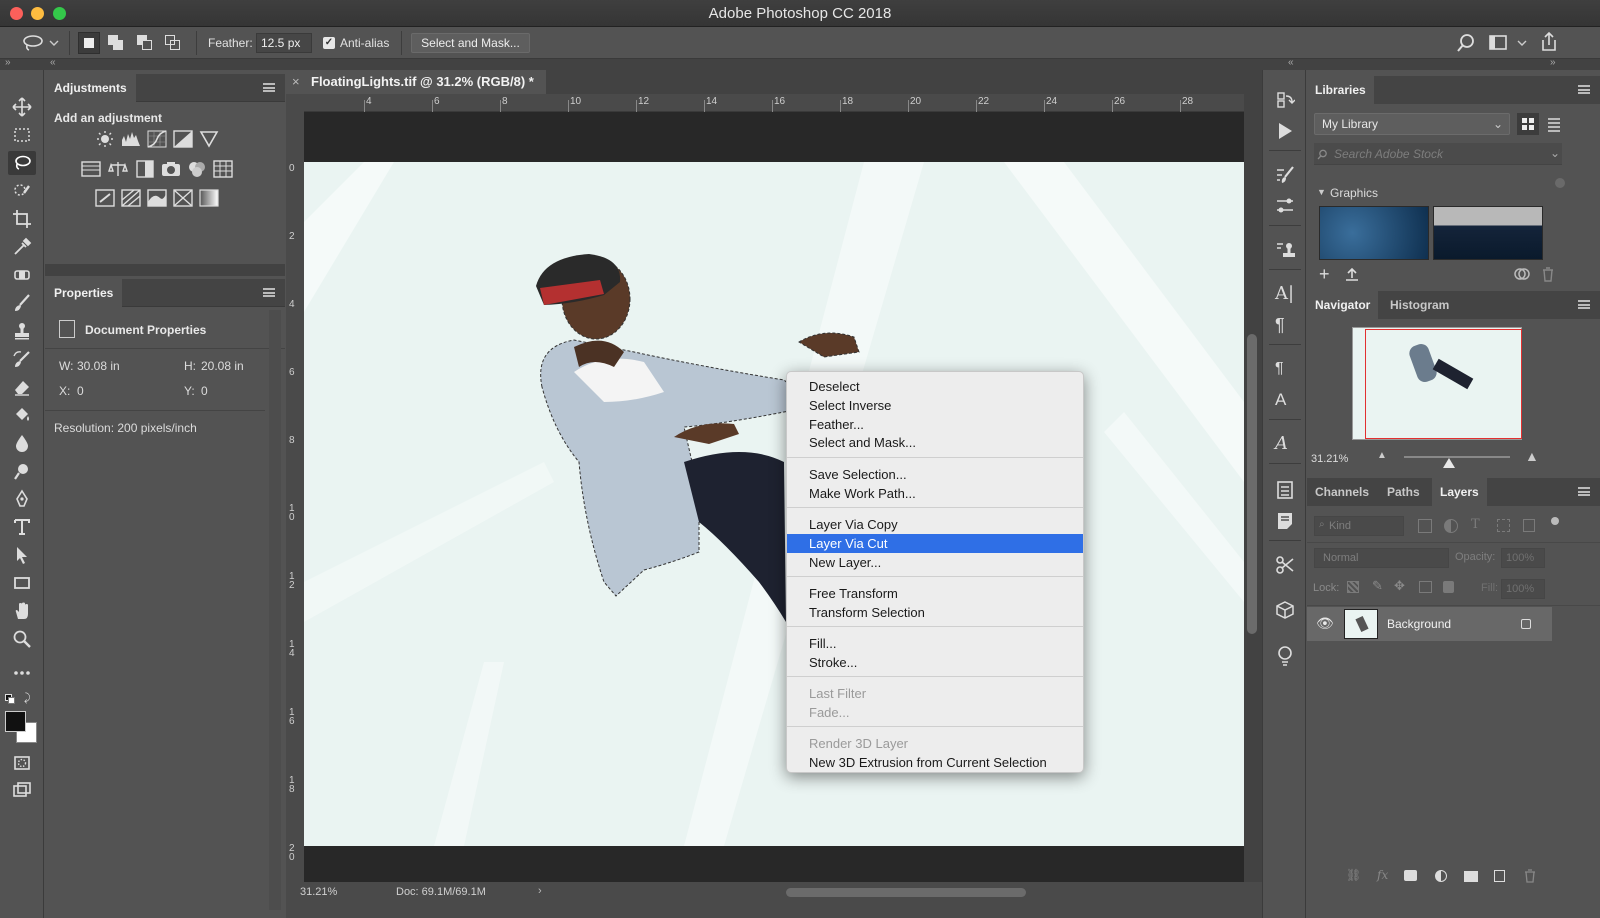 Image resolution: width=1600 pixels, height=918 pixels. I want to click on brightness-contrast-icon, so click(105, 139).